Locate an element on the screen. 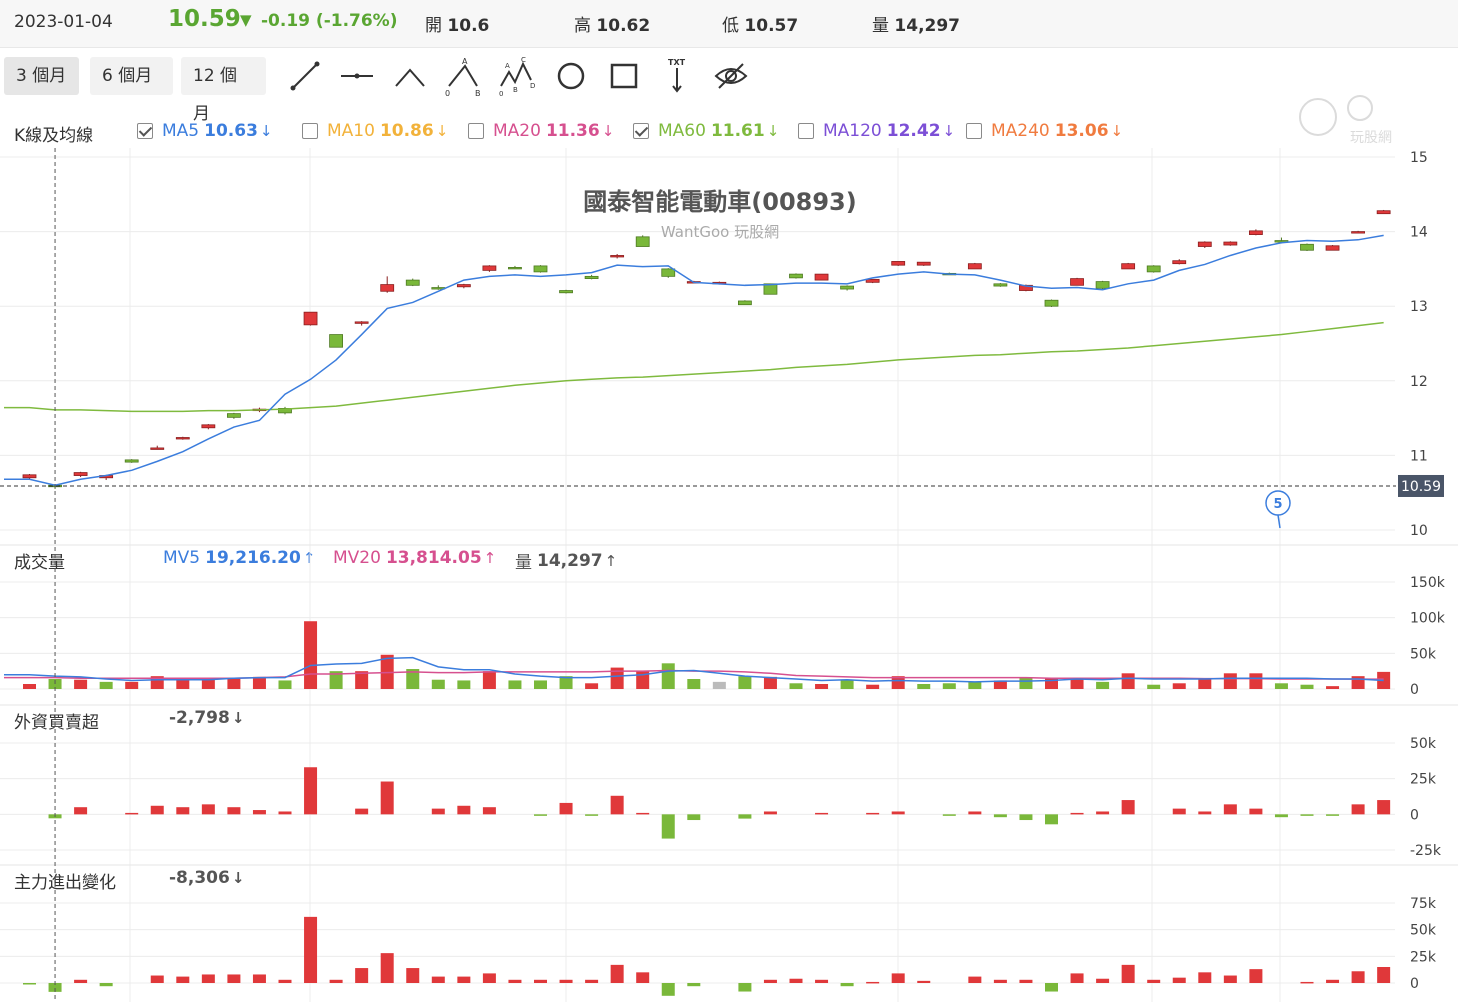 This screenshot has height=1002, width=1458. volume-axis-tick: 100k is located at coordinates (1428, 619).